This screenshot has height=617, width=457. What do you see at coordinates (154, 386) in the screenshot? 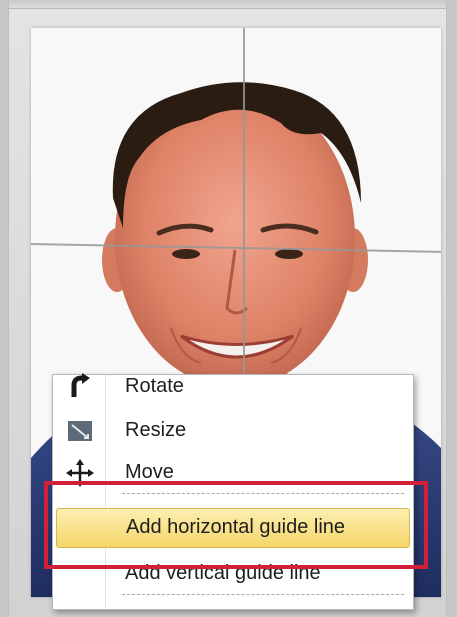
I see `menu-item-label: Rotate` at bounding box center [154, 386].